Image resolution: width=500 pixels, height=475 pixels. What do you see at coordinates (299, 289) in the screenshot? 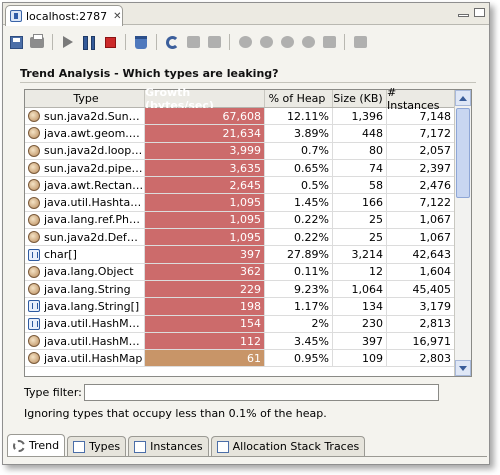
I see `cell-heap: 9.23%` at bounding box center [299, 289].